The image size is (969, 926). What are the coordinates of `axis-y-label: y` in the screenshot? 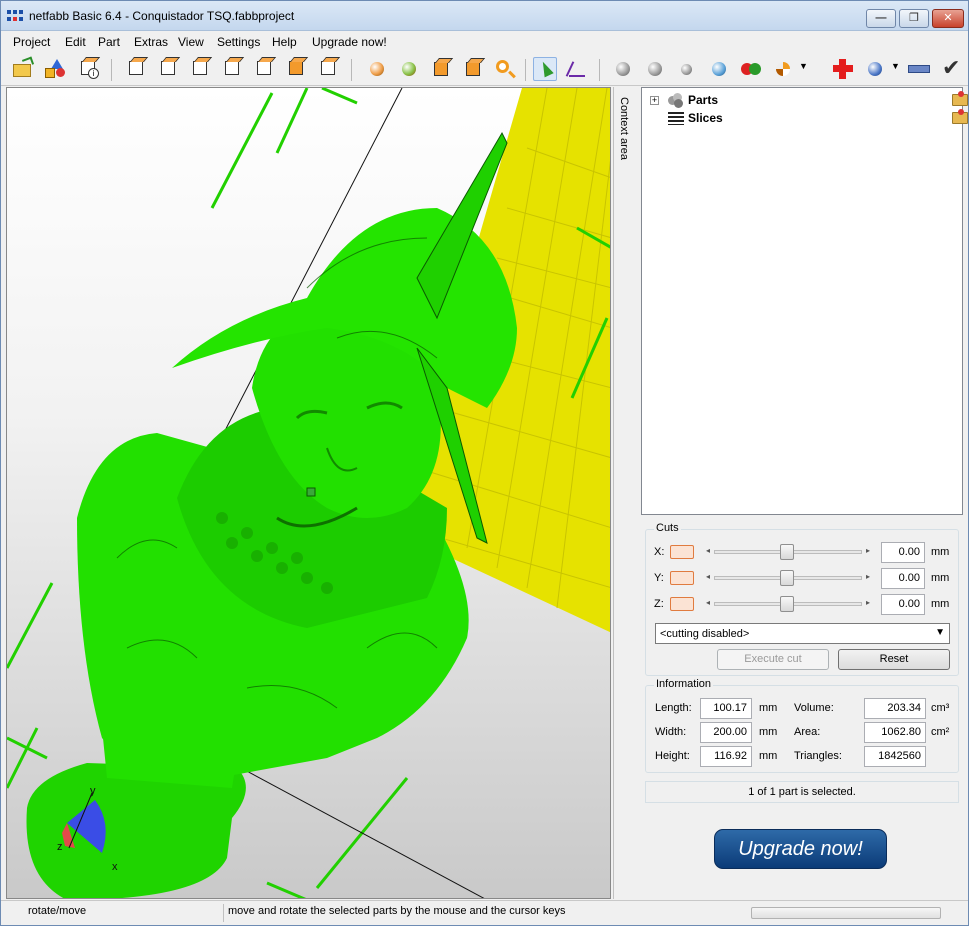 It's located at (93, 791).